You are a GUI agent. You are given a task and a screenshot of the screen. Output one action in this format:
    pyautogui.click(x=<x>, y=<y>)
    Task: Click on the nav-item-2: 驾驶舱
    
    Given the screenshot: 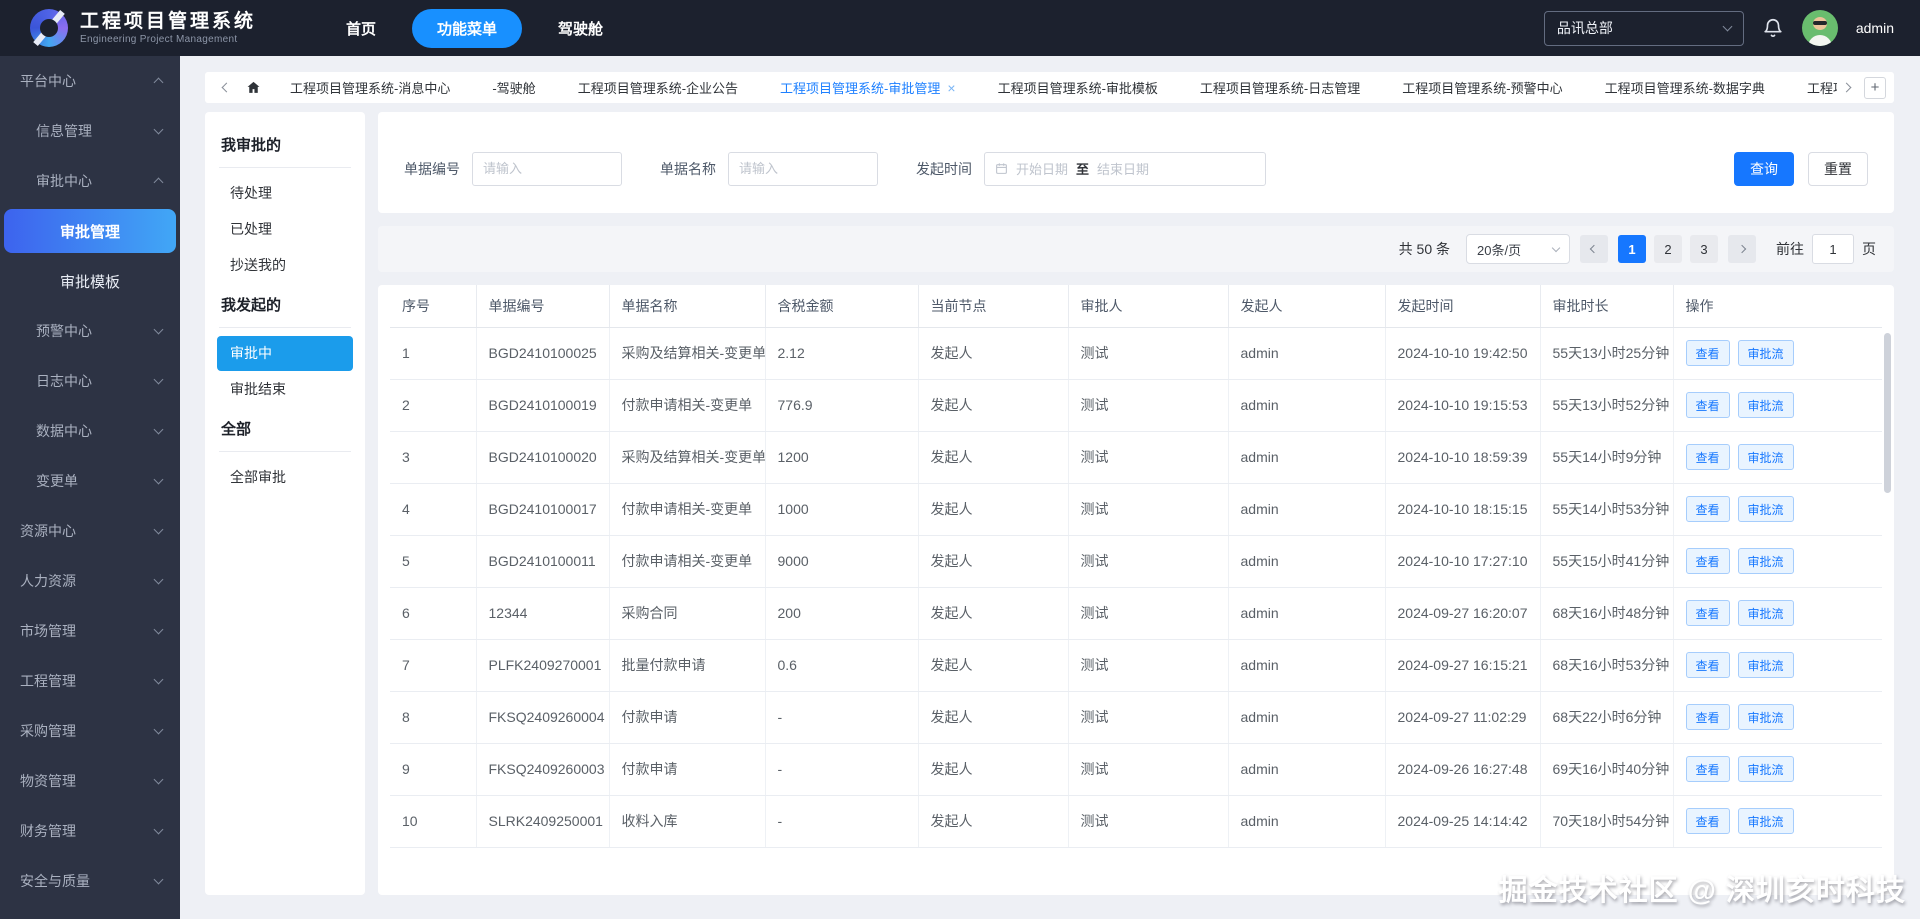 What is the action you would take?
    pyautogui.click(x=580, y=28)
    